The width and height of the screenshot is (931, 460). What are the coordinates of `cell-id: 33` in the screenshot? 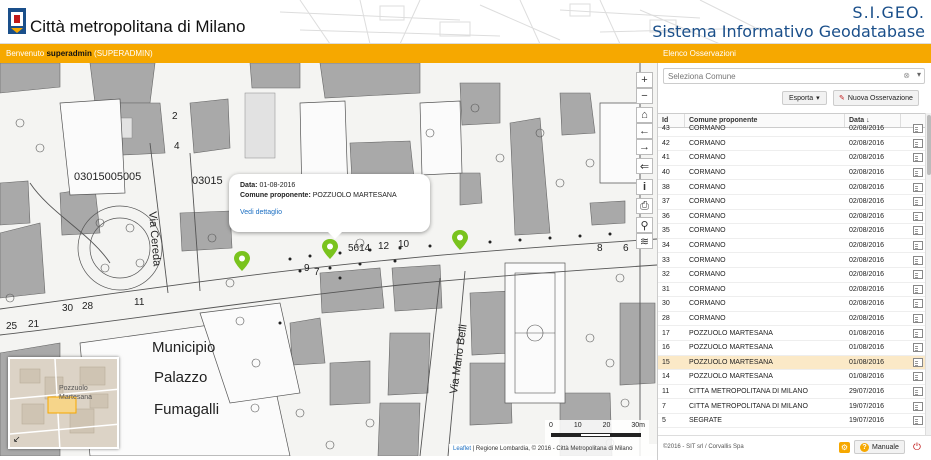 It's located at (666, 260).